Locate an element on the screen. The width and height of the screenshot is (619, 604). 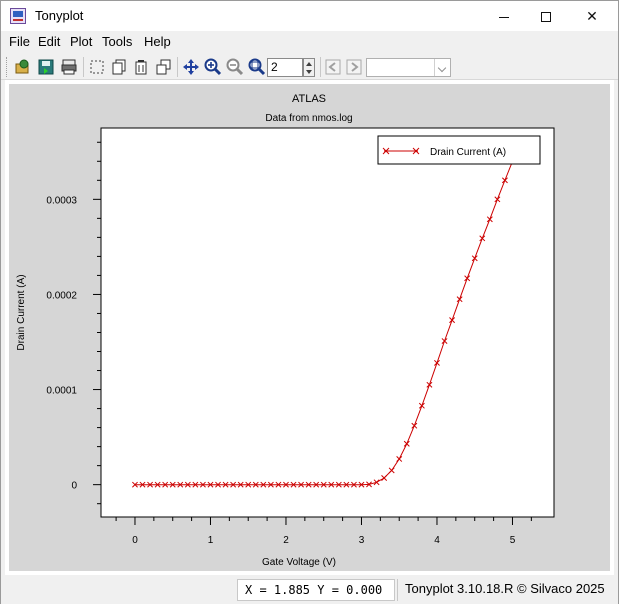
select-icon is located at coordinates (97, 67).